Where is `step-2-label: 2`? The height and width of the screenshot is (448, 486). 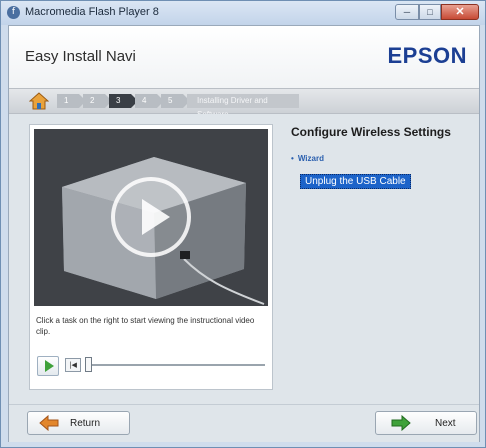 step-2-label: 2 is located at coordinates (92, 100).